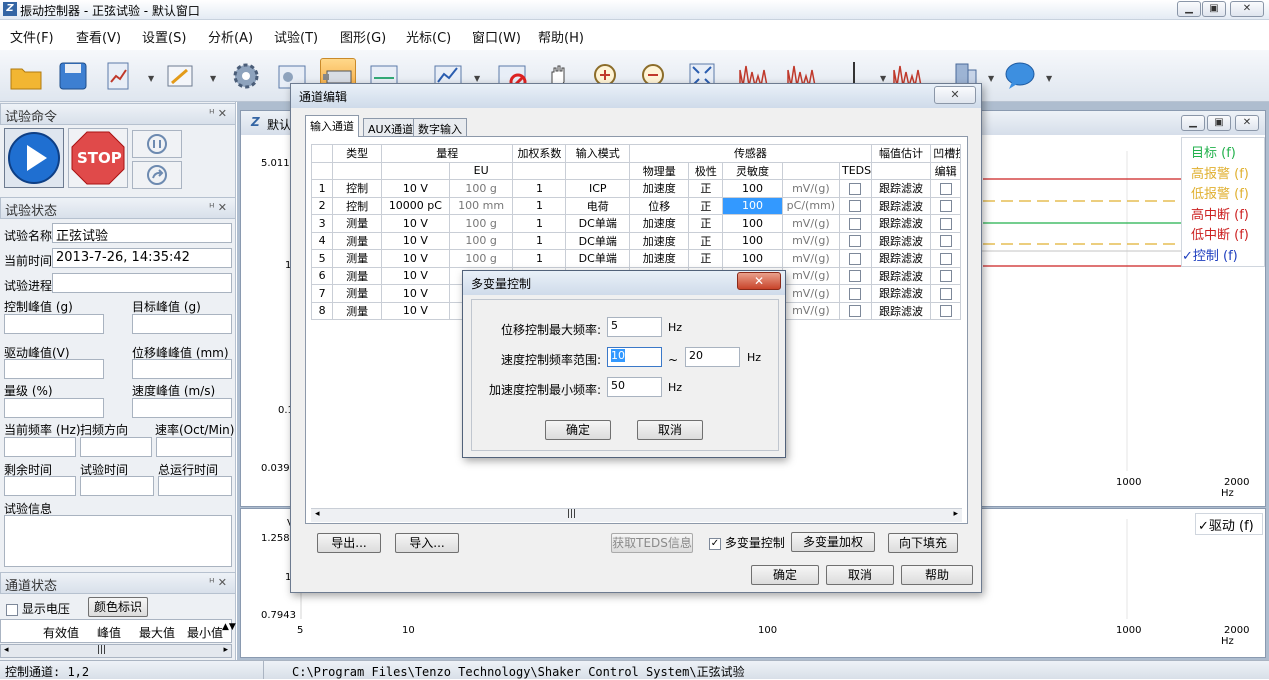 The image size is (1269, 680). Describe the element at coordinates (747, 542) in the screenshot. I see `multivar-checkbox: ✓ 多变量控制` at that location.